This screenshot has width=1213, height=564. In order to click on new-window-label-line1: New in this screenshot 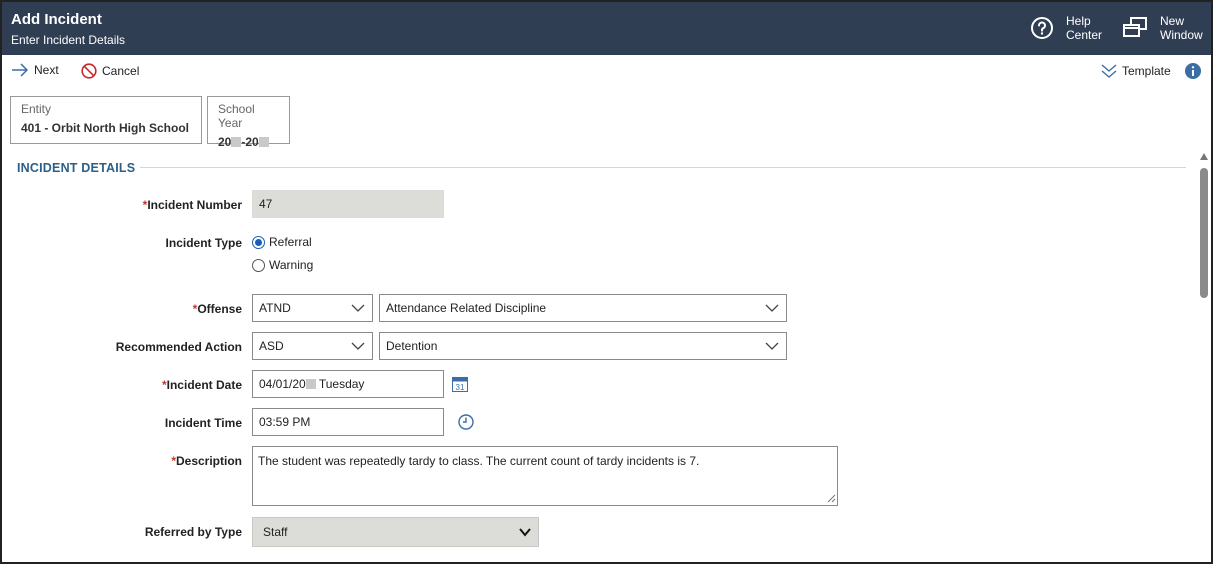, I will do `click(1172, 21)`.